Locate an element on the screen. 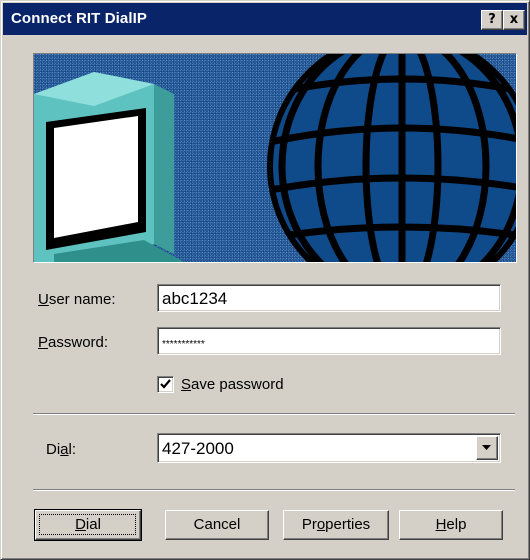  close-icon: x is located at coordinates (514, 19).